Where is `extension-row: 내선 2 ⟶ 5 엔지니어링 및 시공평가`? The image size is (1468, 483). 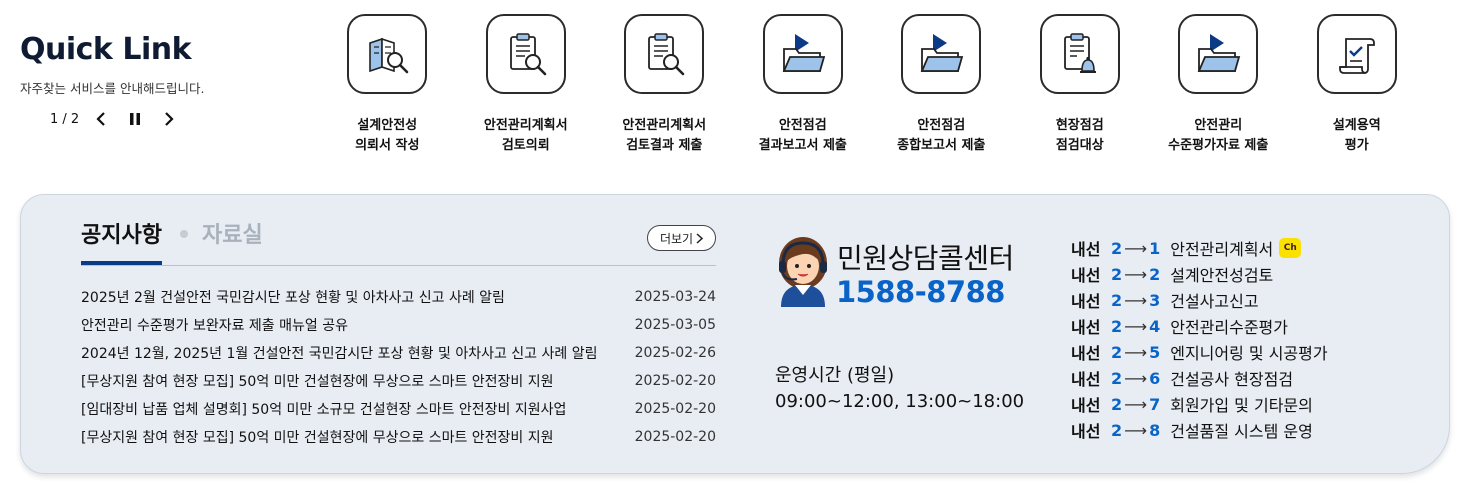 extension-row: 내선 2 ⟶ 5 엔지니어링 및 시공평가 is located at coordinates (1199, 352).